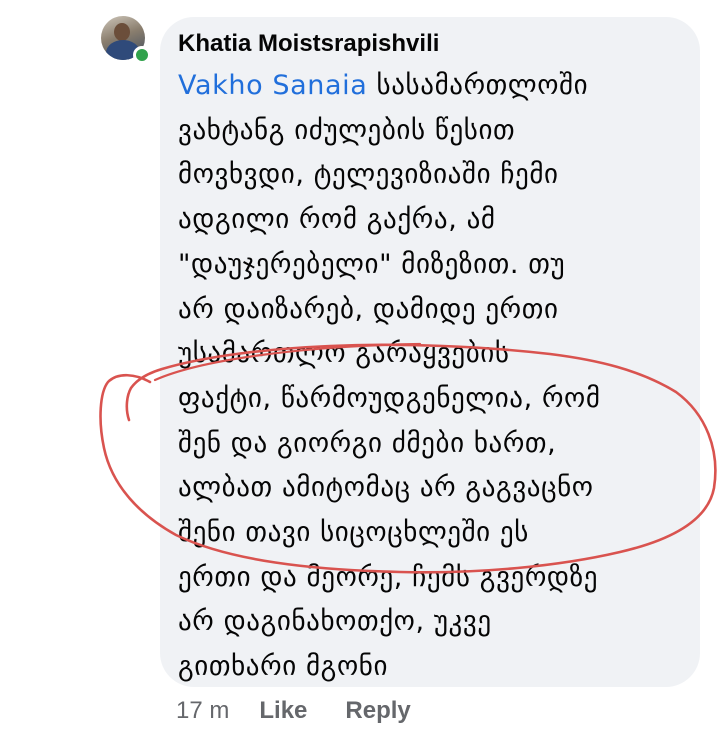 Image resolution: width=720 pixels, height=732 pixels. Describe the element at coordinates (202, 710) in the screenshot. I see `timestamp: 17 m` at that location.